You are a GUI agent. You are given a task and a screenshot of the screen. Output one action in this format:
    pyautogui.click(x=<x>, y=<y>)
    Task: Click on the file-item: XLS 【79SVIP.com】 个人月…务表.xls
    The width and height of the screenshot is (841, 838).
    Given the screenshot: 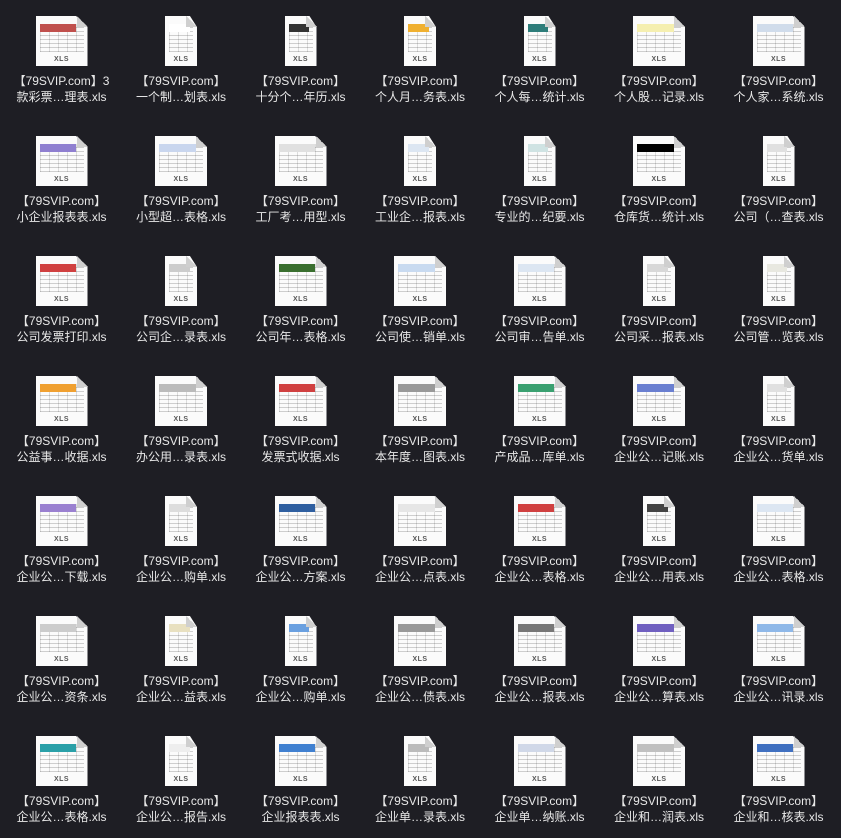 What is the action you would take?
    pyautogui.click(x=420, y=56)
    